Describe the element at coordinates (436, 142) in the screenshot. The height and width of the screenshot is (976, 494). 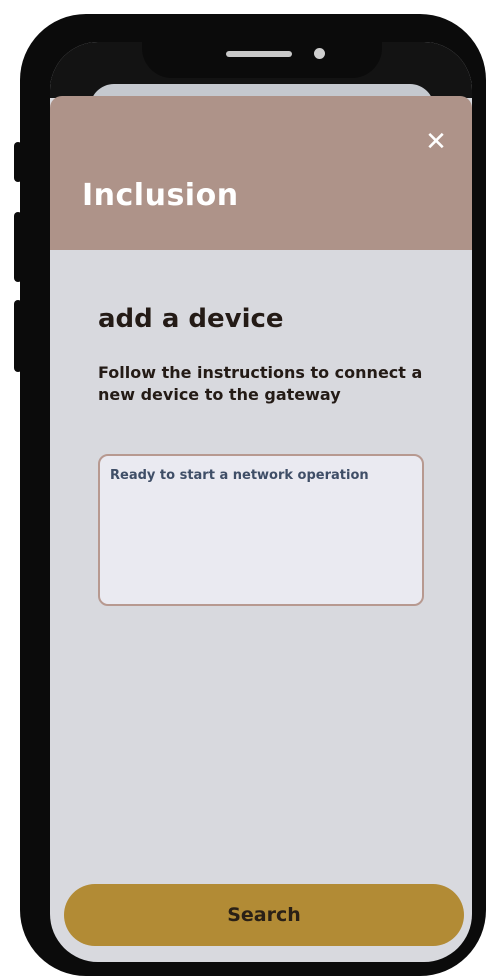
I see `close-icon: ✕` at that location.